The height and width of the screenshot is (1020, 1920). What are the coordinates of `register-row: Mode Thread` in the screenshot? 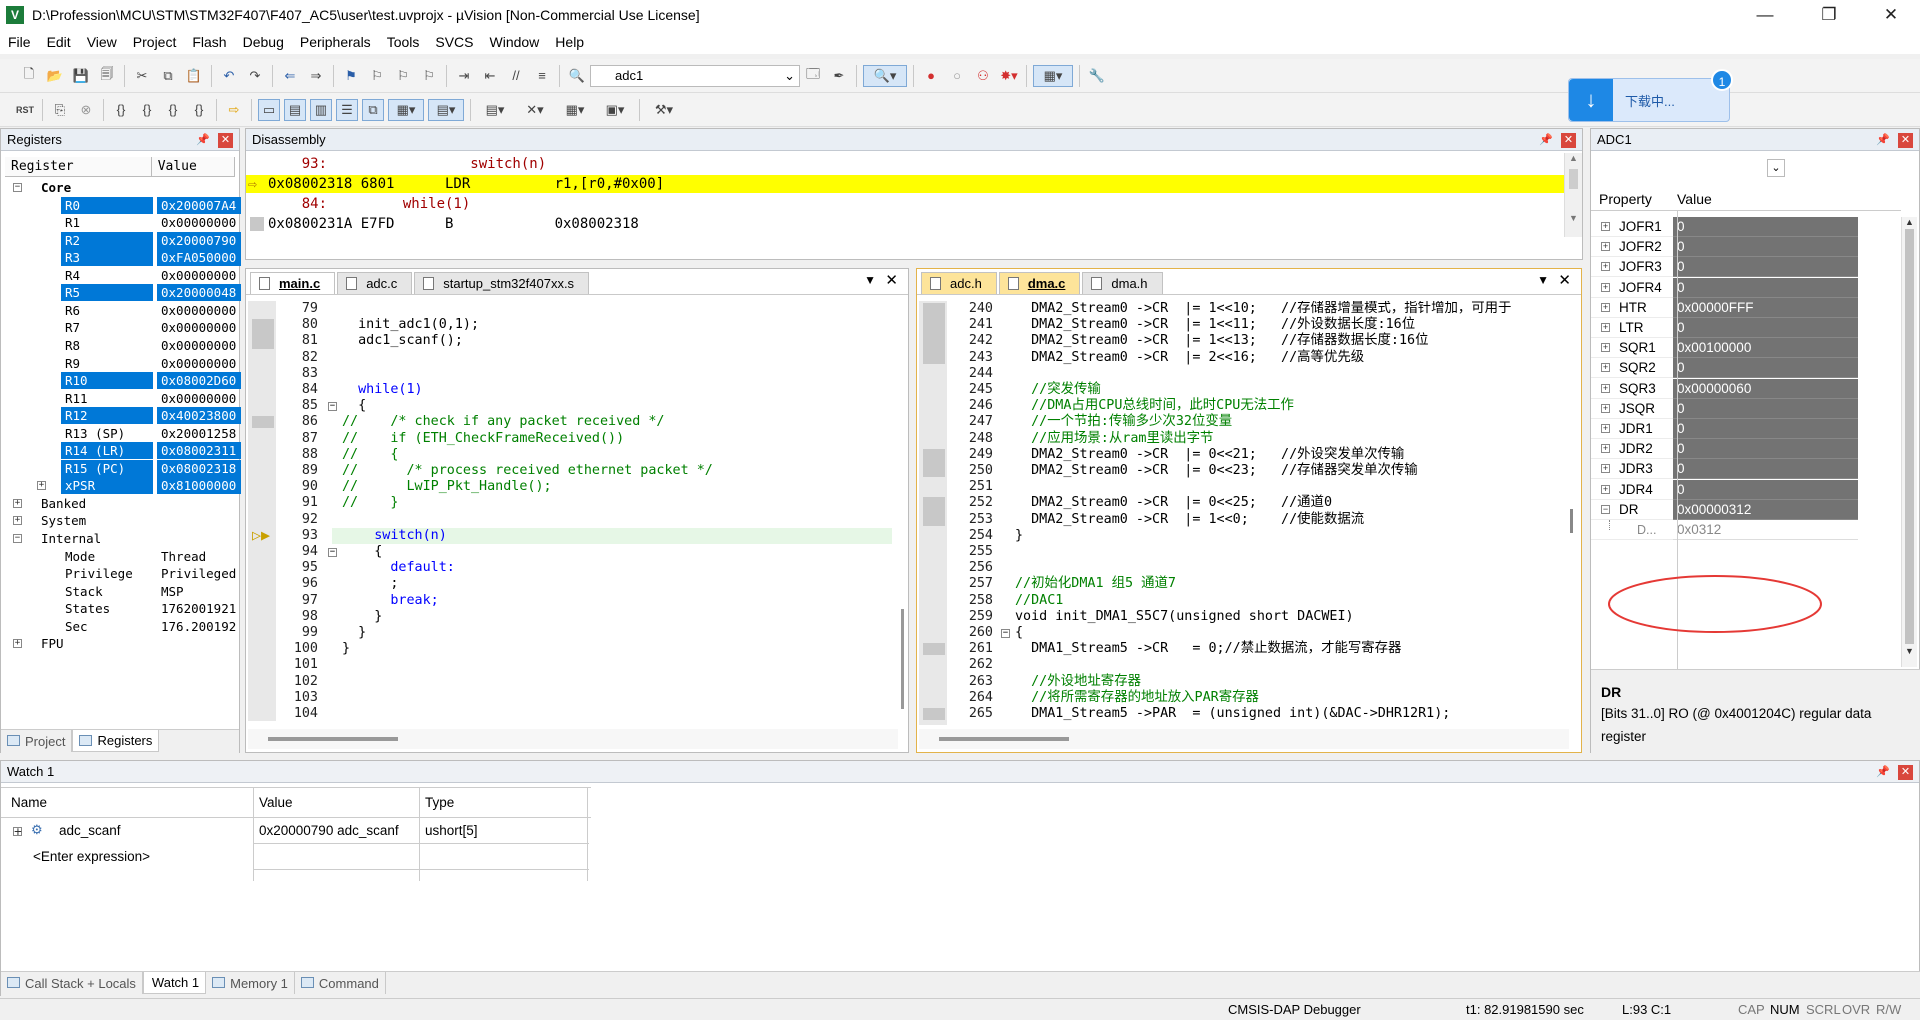 It's located at (121, 556).